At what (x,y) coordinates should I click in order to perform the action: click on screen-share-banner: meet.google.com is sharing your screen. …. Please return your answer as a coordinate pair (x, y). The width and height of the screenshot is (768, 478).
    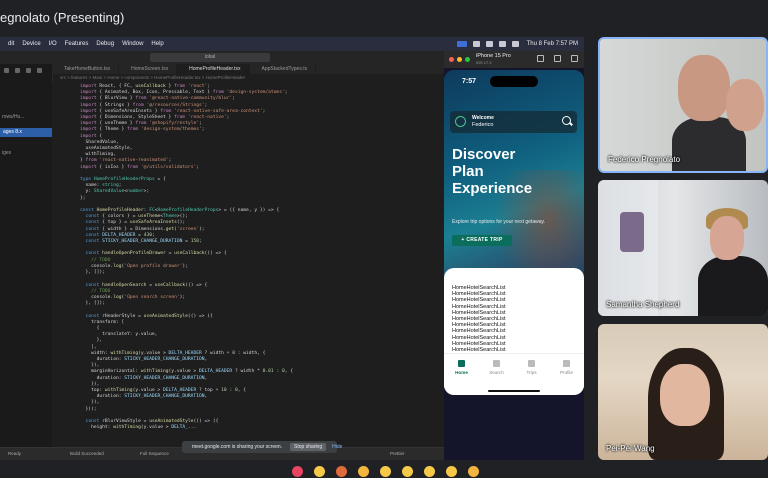
    Looking at the image, I should click on (262, 447).